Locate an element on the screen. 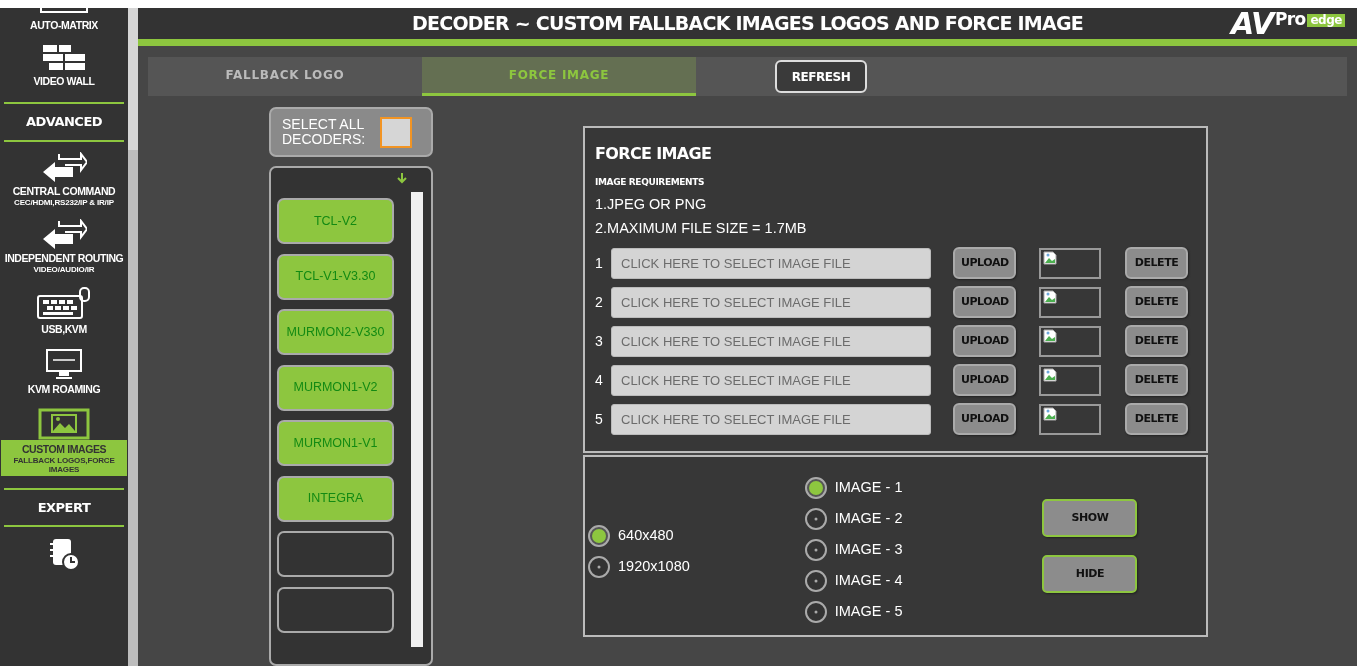 The height and width of the screenshot is (666, 1357). sidebar-item-sublabel: CEC/HDMI,RS232/IP & IR/IP is located at coordinates (64, 202).